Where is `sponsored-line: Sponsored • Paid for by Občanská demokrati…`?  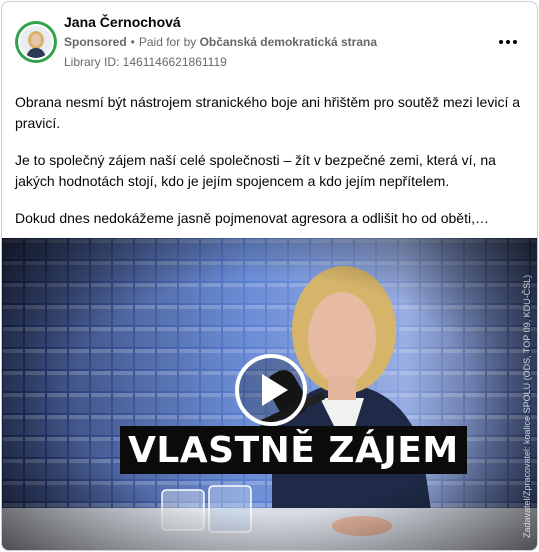
sponsored-line: Sponsored • Paid for by Občanská demokrati… is located at coordinates (220, 42).